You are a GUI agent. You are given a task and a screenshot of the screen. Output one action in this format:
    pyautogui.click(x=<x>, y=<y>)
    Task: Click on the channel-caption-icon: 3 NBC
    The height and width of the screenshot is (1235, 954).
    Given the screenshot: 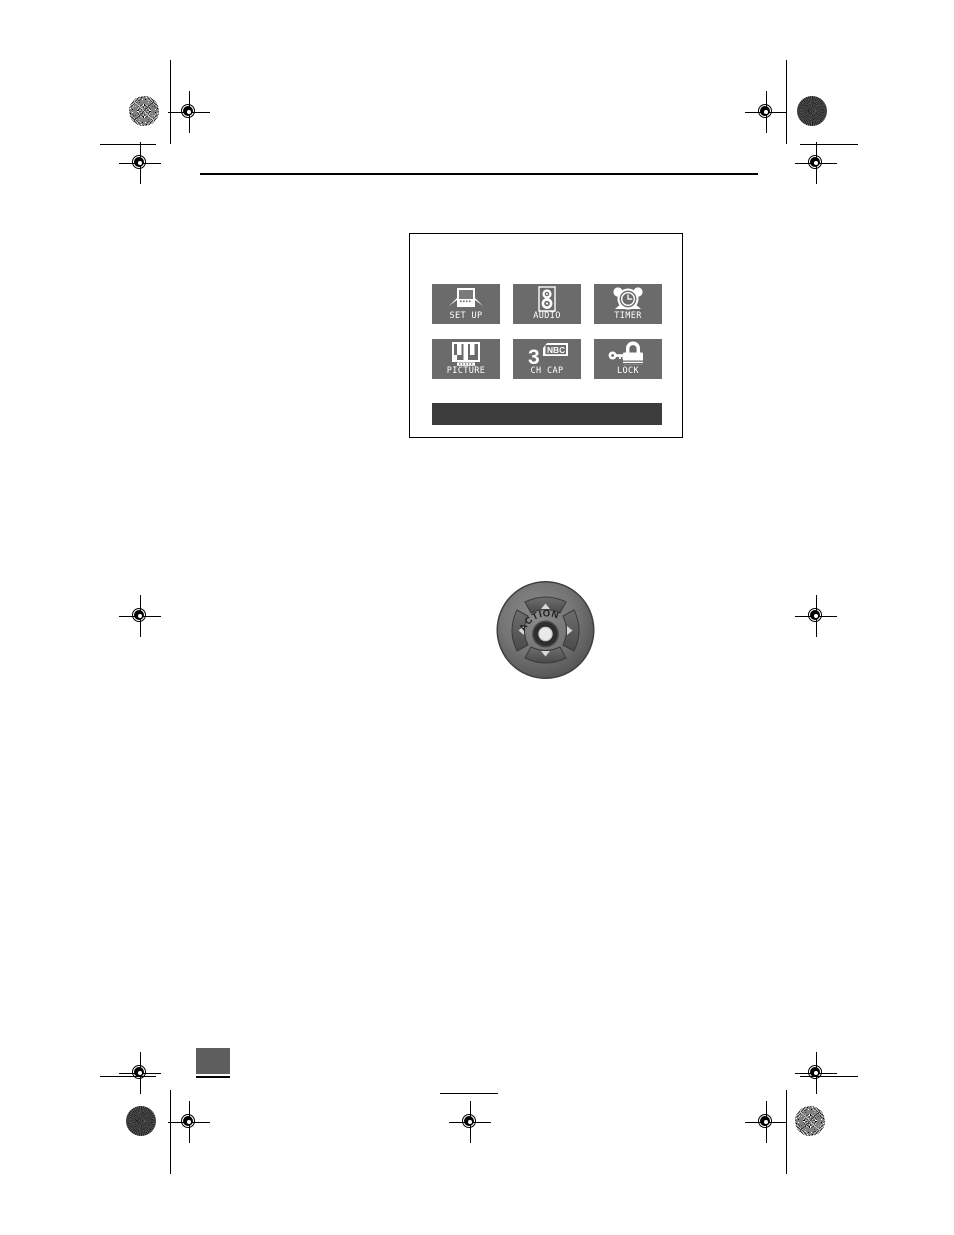 What is the action you would take?
    pyautogui.click(x=547, y=354)
    